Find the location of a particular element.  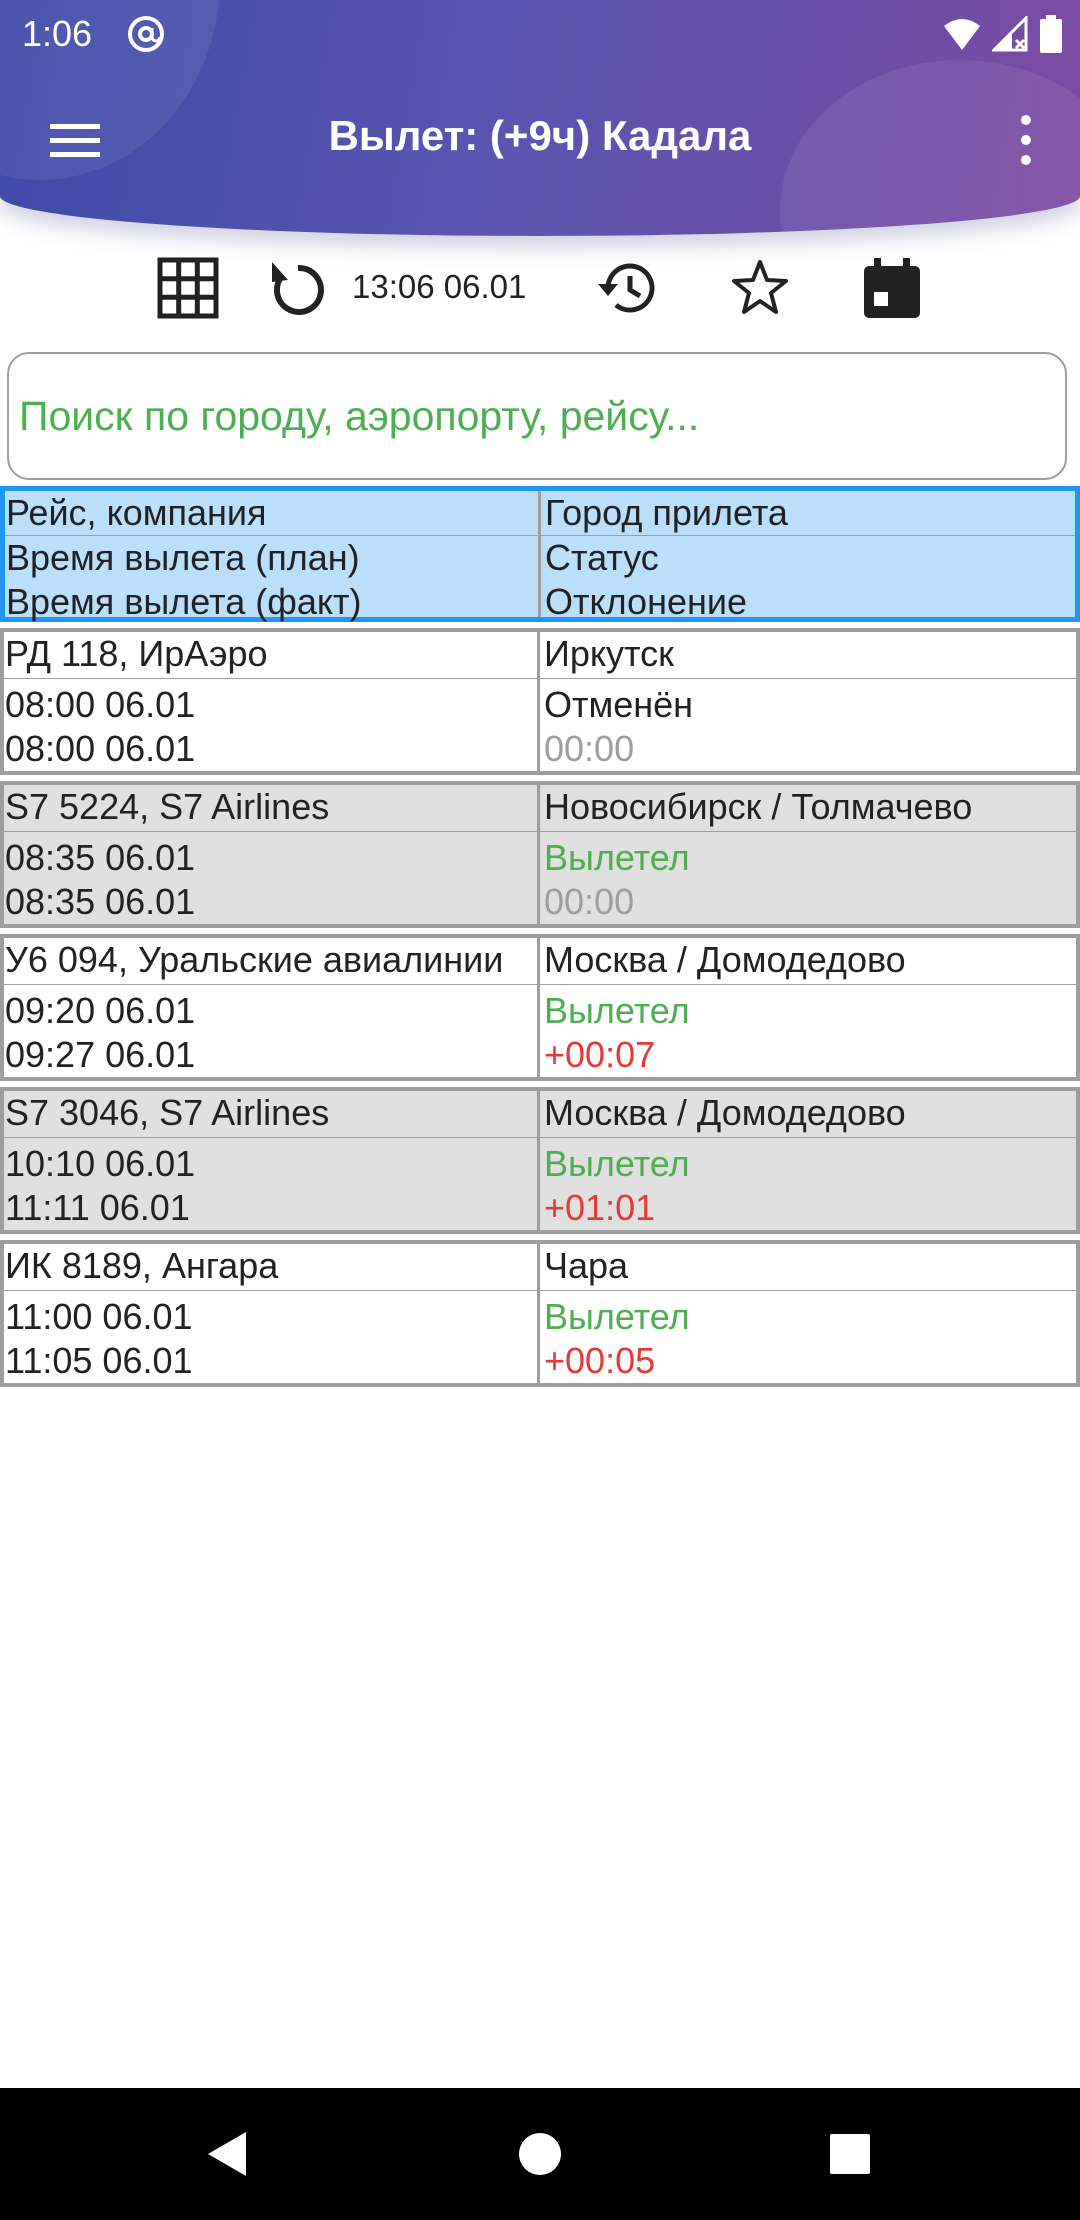

flight-company: РД 118, ИрАэро is located at coordinates (270, 655).